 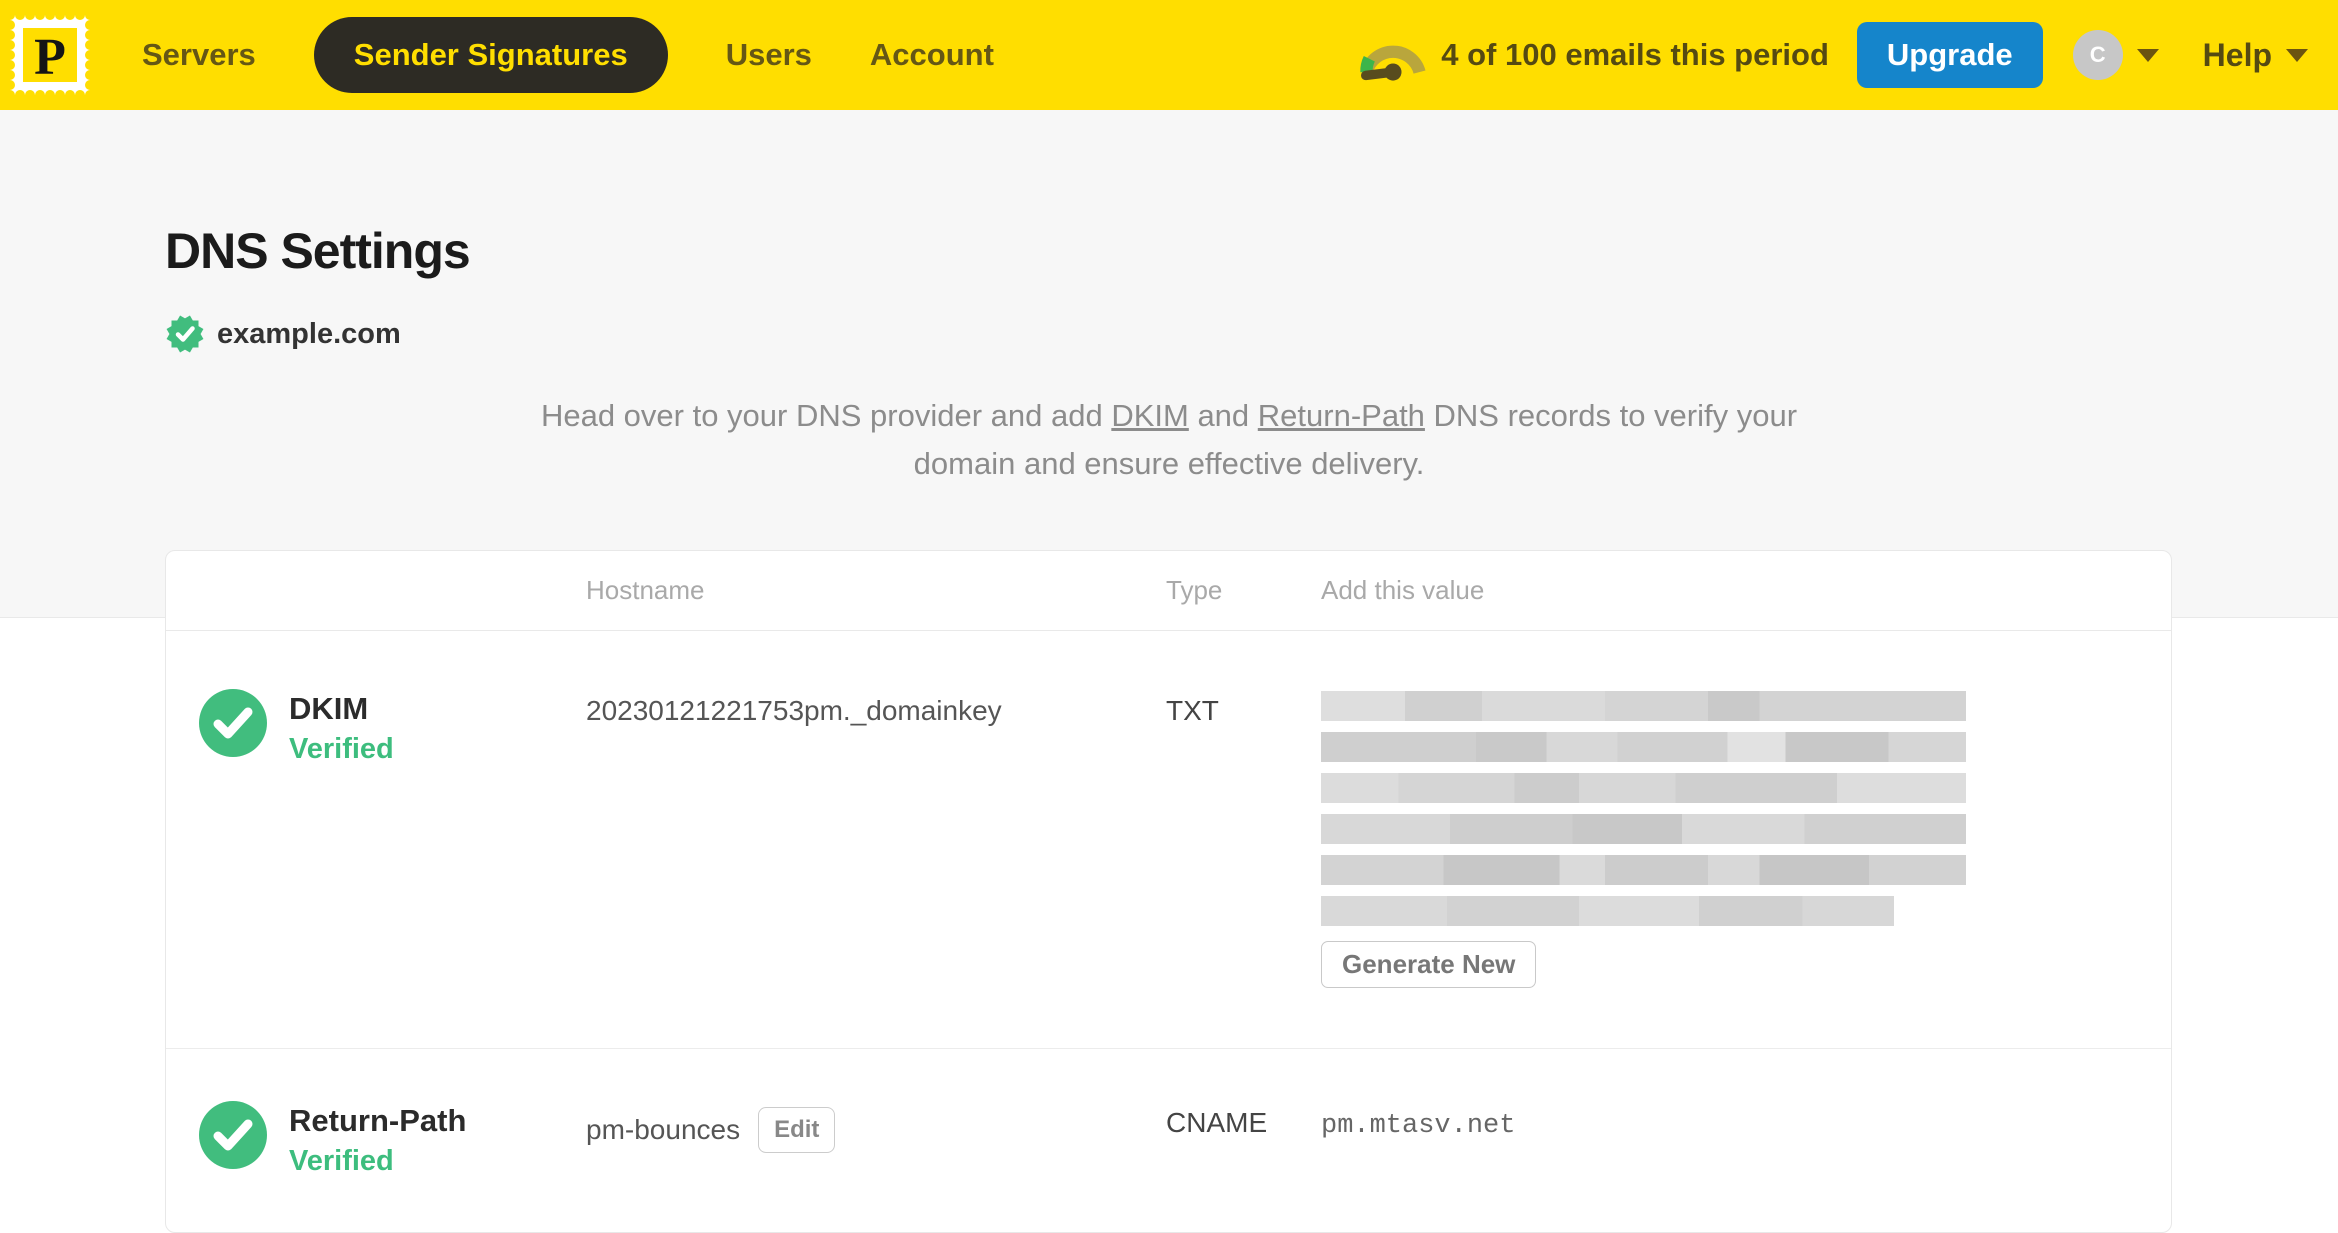 What do you see at coordinates (50, 57) in the screenshot?
I see `svg-text: P` at bounding box center [50, 57].